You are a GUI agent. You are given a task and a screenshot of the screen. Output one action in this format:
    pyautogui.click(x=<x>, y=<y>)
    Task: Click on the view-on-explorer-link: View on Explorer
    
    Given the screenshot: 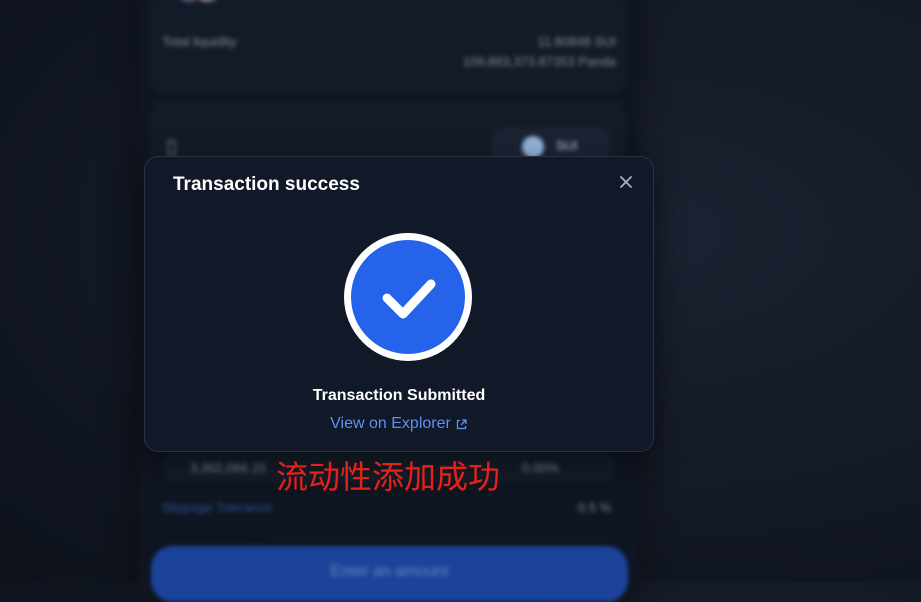 What is the action you would take?
    pyautogui.click(x=399, y=424)
    